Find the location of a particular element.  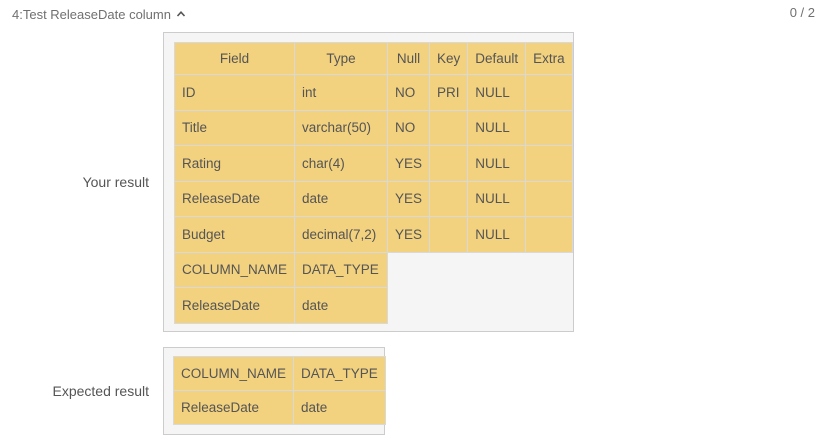

table-row: ID int NO PRI NULL is located at coordinates (373, 92).